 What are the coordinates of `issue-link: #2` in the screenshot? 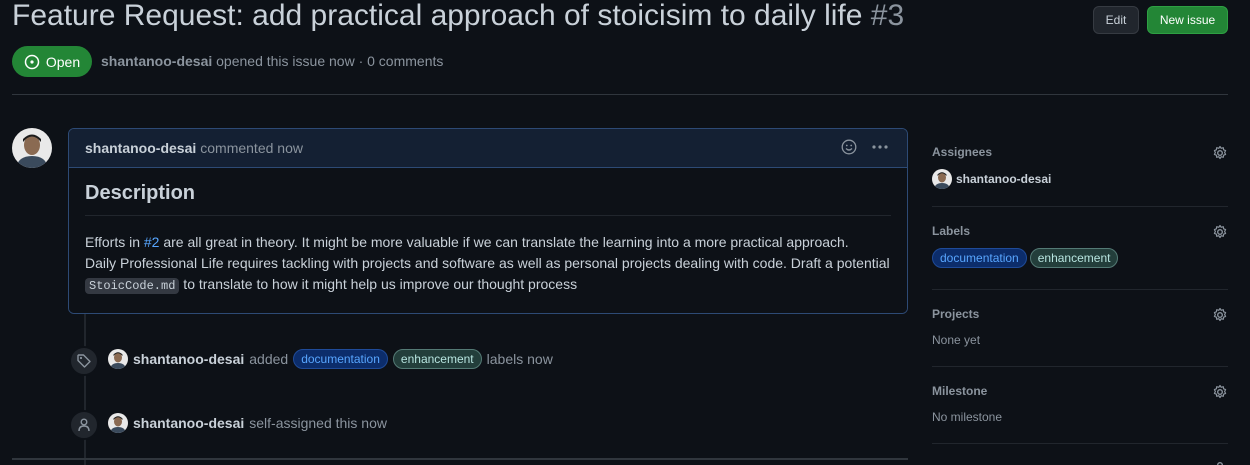 It's located at (152, 242).